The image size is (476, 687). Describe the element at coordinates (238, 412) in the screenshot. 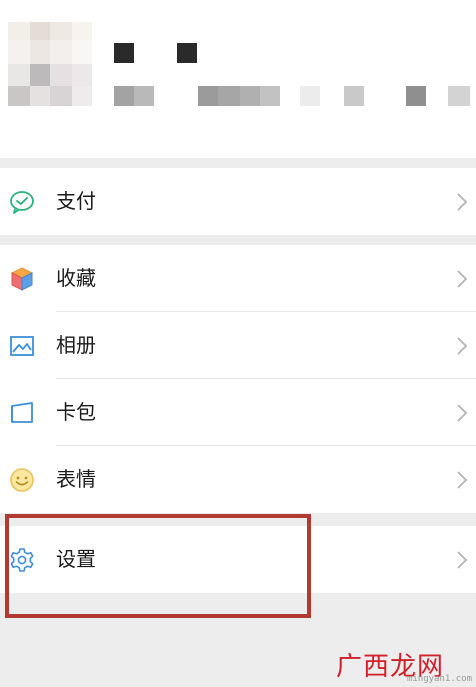

I see `menu-item-cards: 卡包` at that location.